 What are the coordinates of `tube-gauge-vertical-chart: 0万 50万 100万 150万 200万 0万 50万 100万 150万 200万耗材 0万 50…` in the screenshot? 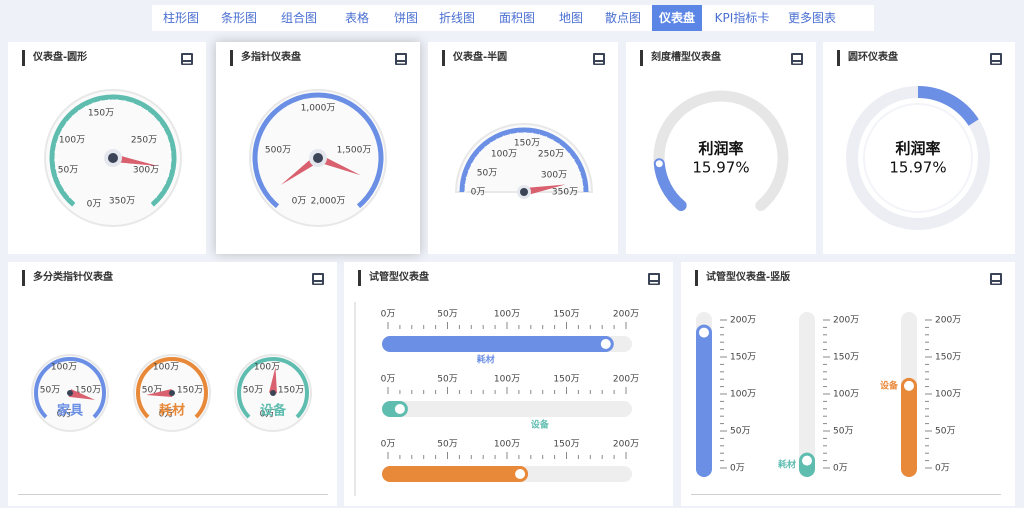 It's located at (828, 394).